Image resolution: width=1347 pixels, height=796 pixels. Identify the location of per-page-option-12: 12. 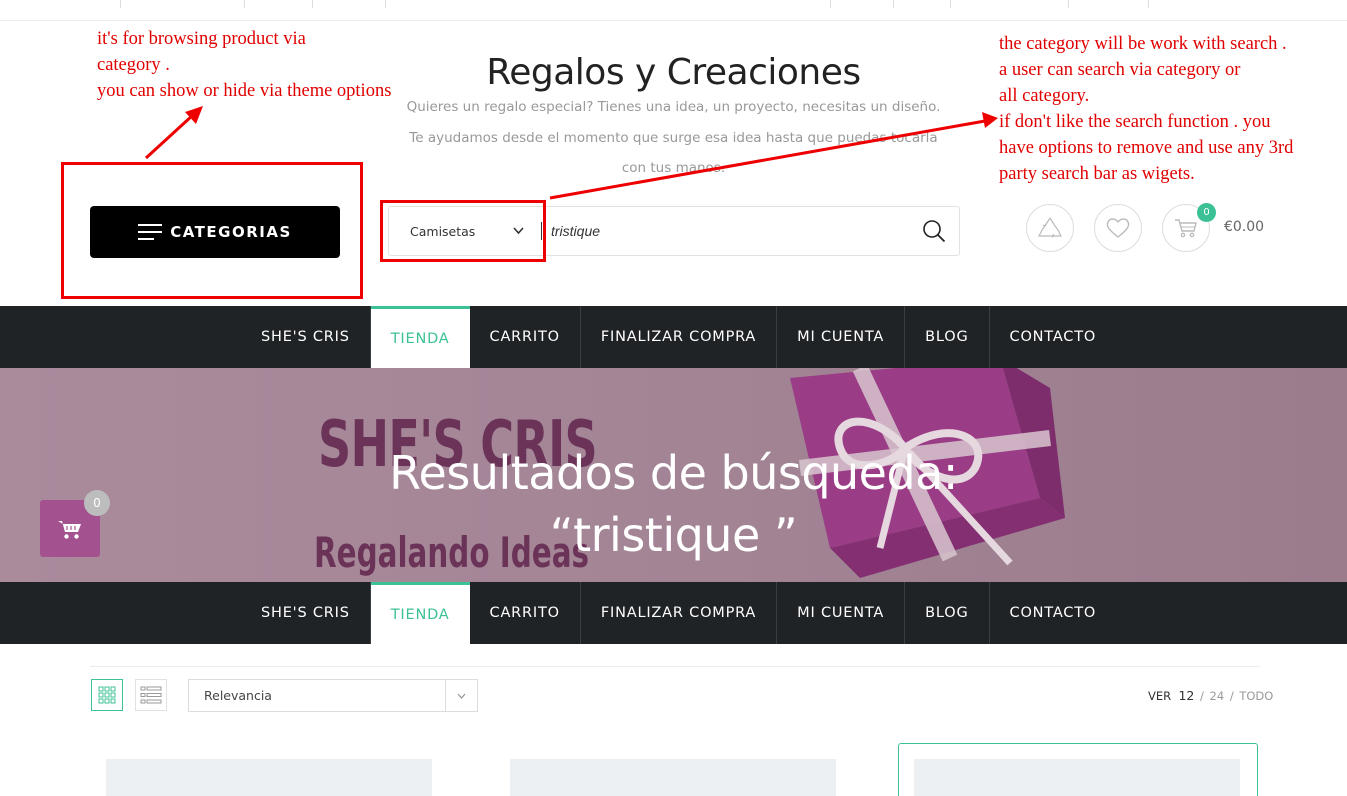
(1186, 695).